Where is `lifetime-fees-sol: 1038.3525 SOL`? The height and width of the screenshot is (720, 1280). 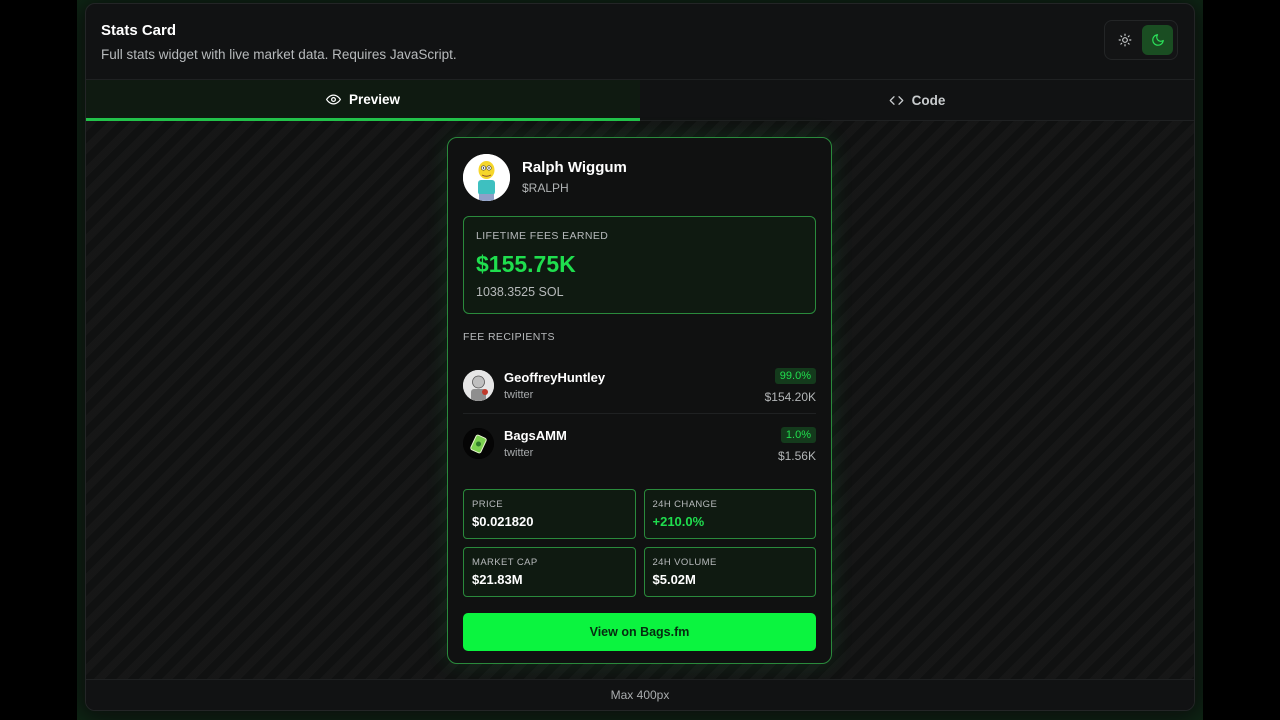 lifetime-fees-sol: 1038.3525 SOL is located at coordinates (520, 292).